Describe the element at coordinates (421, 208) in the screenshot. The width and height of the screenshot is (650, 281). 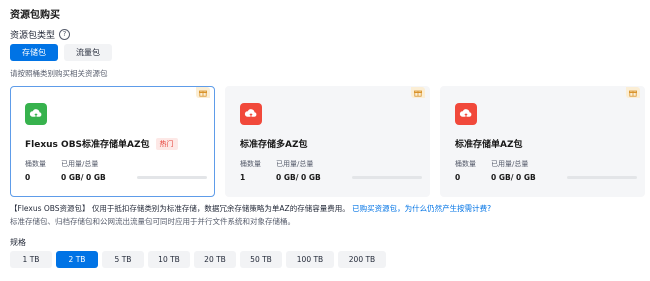
I see `faq-link: 已购买资源包，为什么仍然产生按需计费?` at that location.